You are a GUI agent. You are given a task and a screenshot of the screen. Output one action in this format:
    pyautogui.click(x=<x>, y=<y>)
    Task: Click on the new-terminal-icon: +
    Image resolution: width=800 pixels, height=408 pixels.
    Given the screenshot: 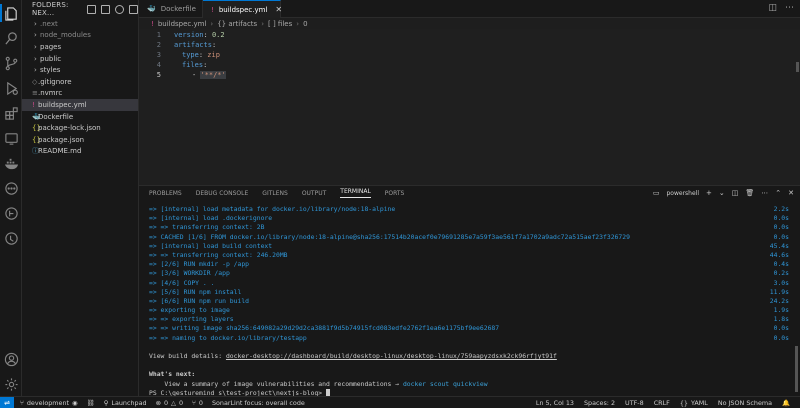 What is the action you would take?
    pyautogui.click(x=709, y=193)
    